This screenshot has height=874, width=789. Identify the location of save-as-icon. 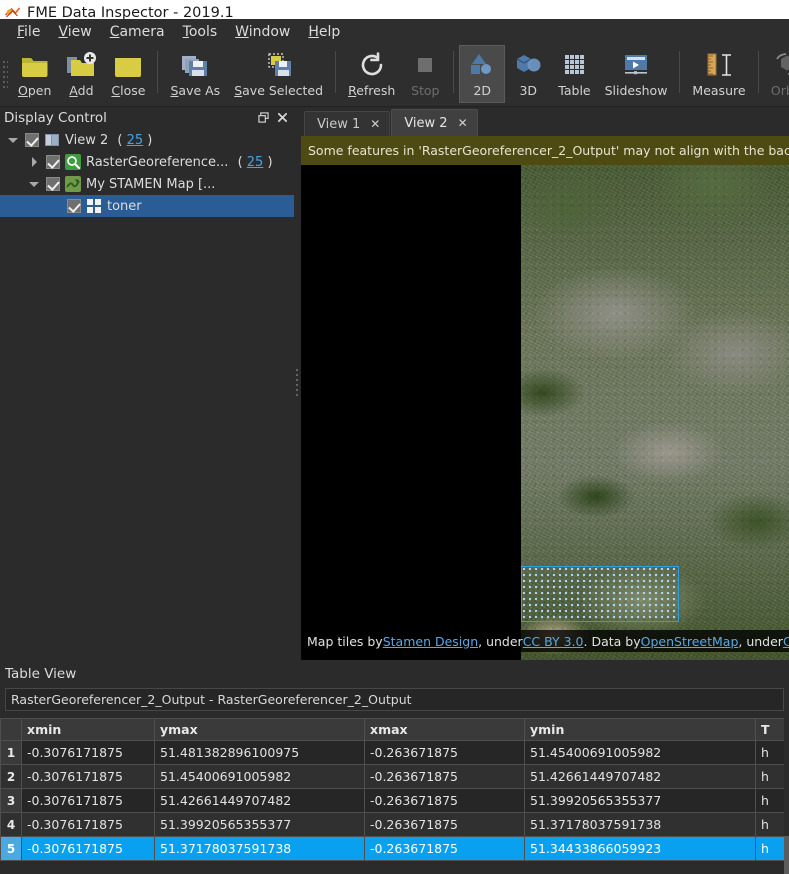
(195, 66).